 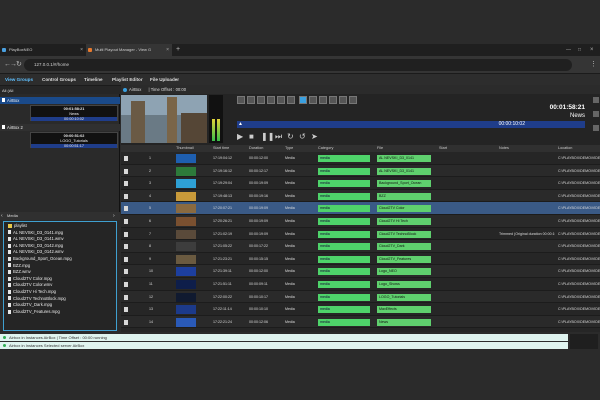 What do you see at coordinates (59, 79) in the screenshot?
I see `menu-control-groups: Control Groups` at bounding box center [59, 79].